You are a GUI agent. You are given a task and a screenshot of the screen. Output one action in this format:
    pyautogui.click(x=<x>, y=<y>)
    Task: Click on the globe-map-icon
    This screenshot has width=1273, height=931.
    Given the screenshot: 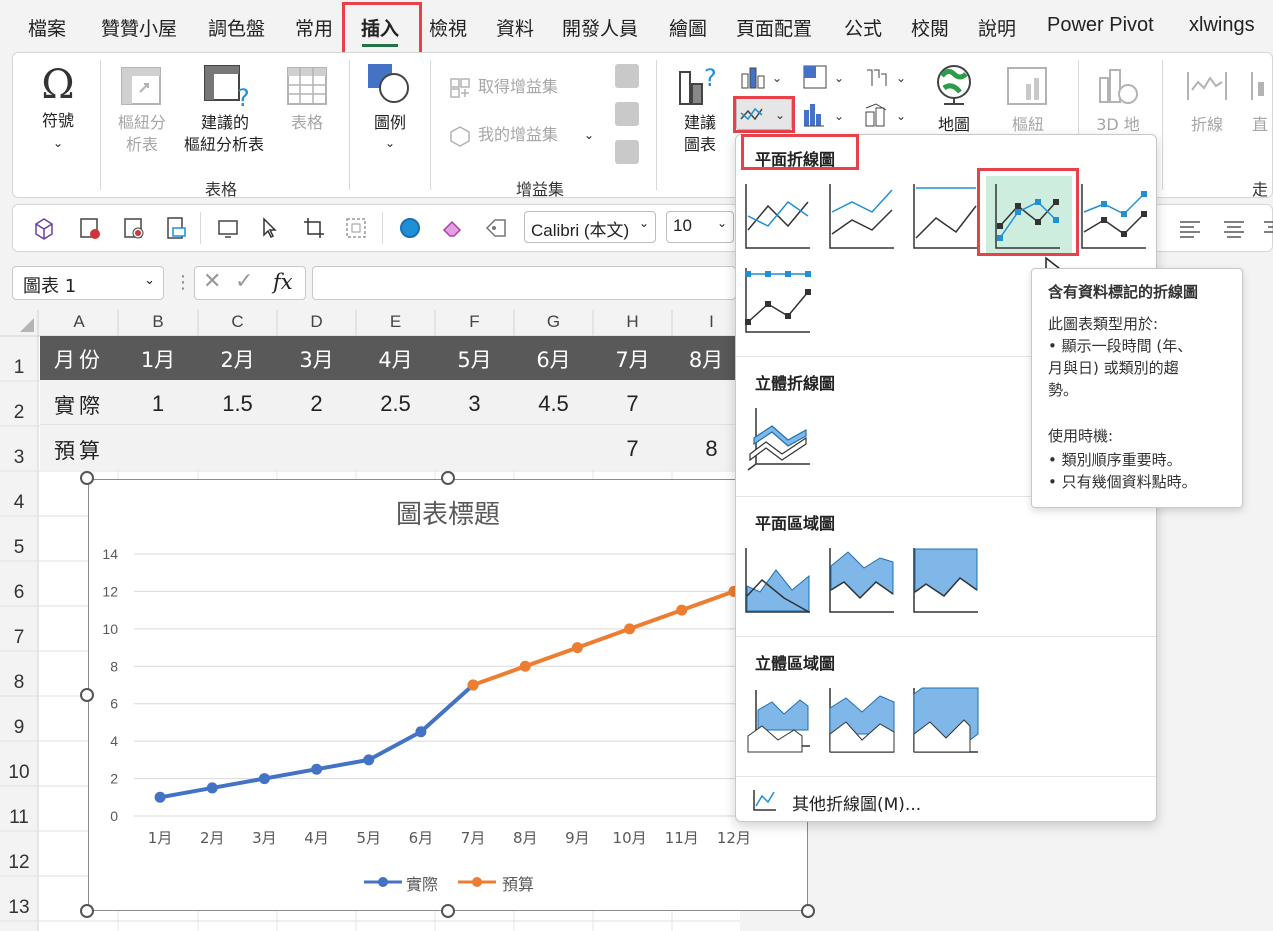 What is the action you would take?
    pyautogui.click(x=954, y=84)
    